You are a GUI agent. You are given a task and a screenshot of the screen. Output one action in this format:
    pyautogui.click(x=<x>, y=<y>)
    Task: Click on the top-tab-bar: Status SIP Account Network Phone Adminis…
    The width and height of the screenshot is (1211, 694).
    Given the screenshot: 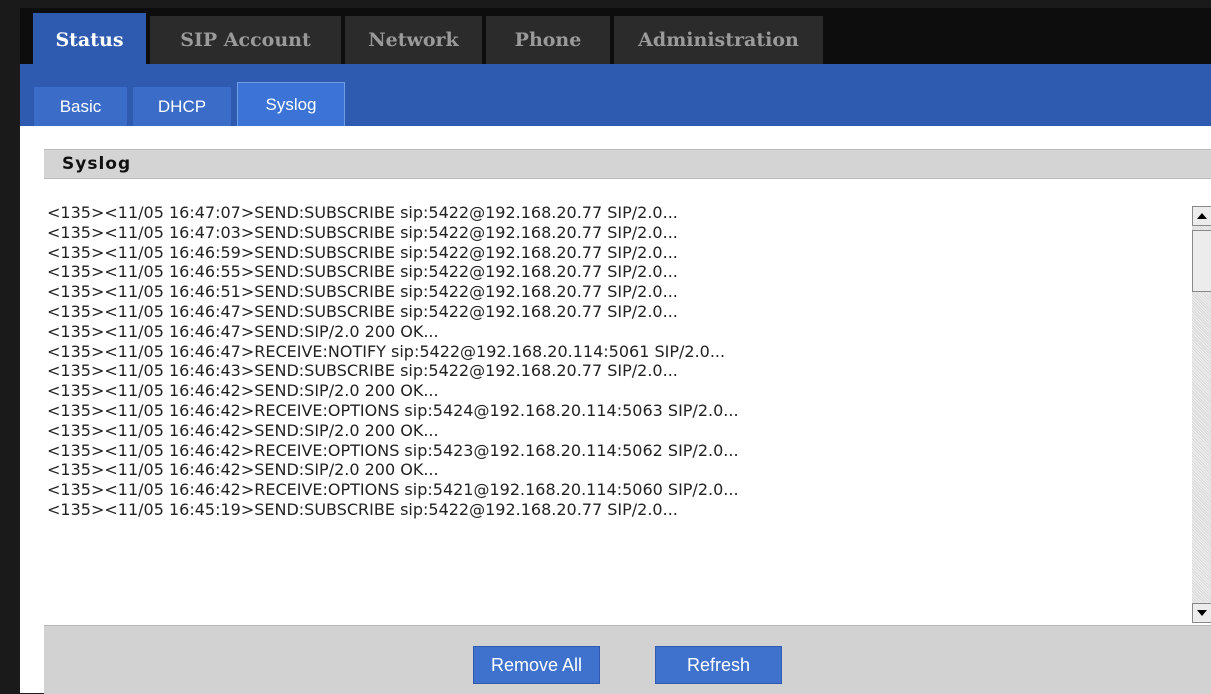 What is the action you would take?
    pyautogui.click(x=615, y=36)
    